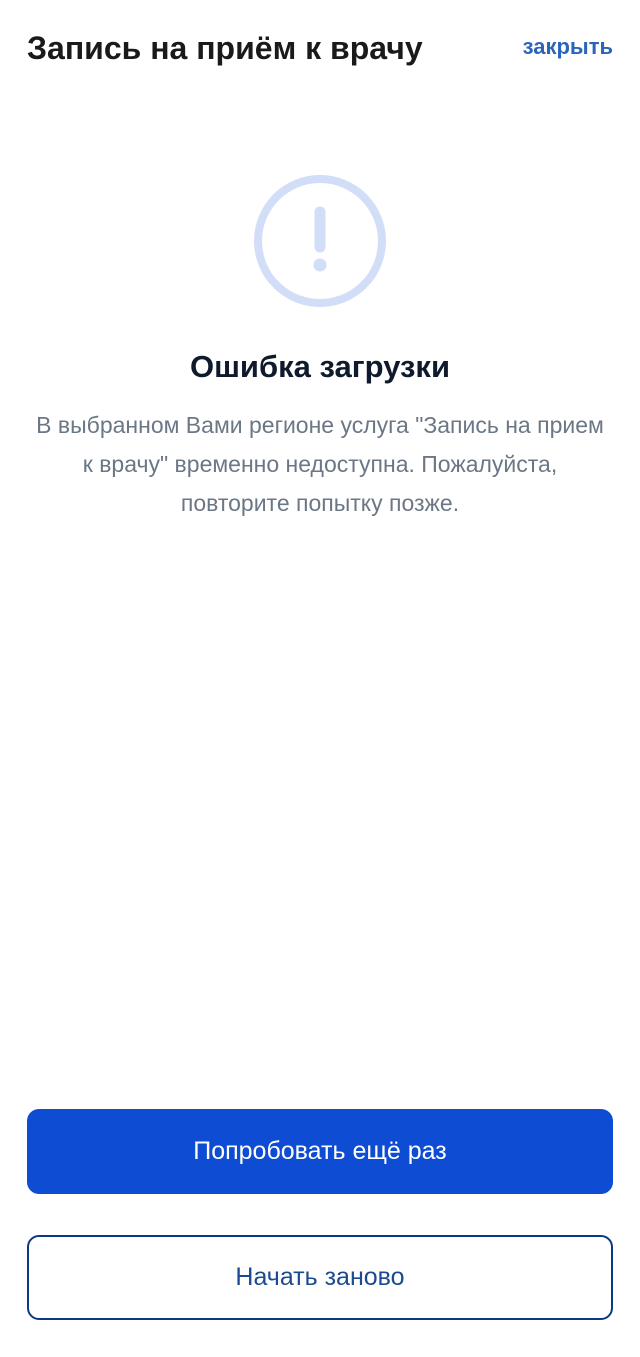 The image size is (640, 1357). I want to click on close-link: закрыть, so click(568, 47).